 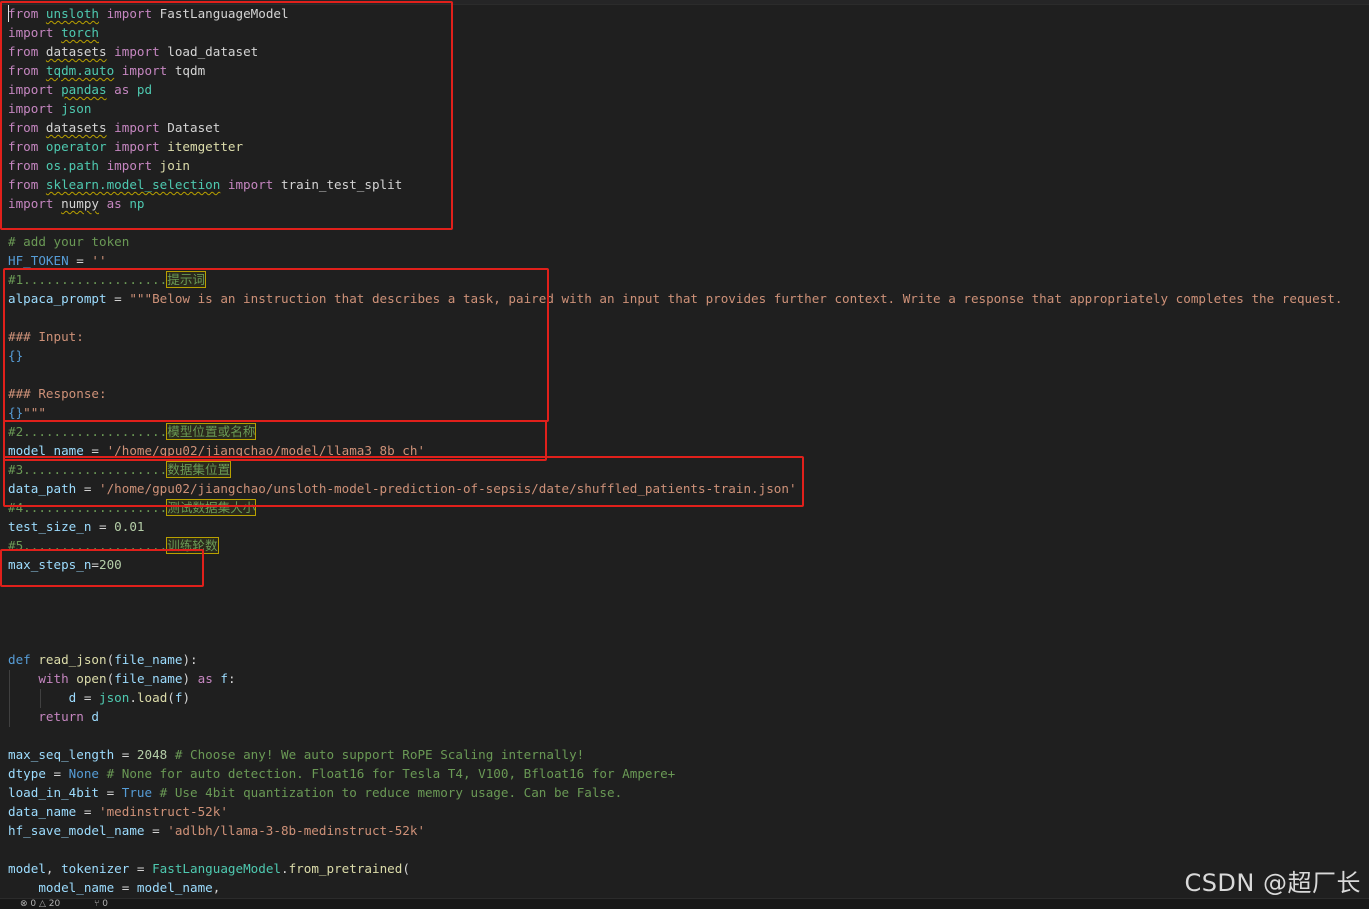 What do you see at coordinates (296, 830) in the screenshot?
I see `code-token: 'adlbh/llama-3-8b-medinstruct-52k'` at bounding box center [296, 830].